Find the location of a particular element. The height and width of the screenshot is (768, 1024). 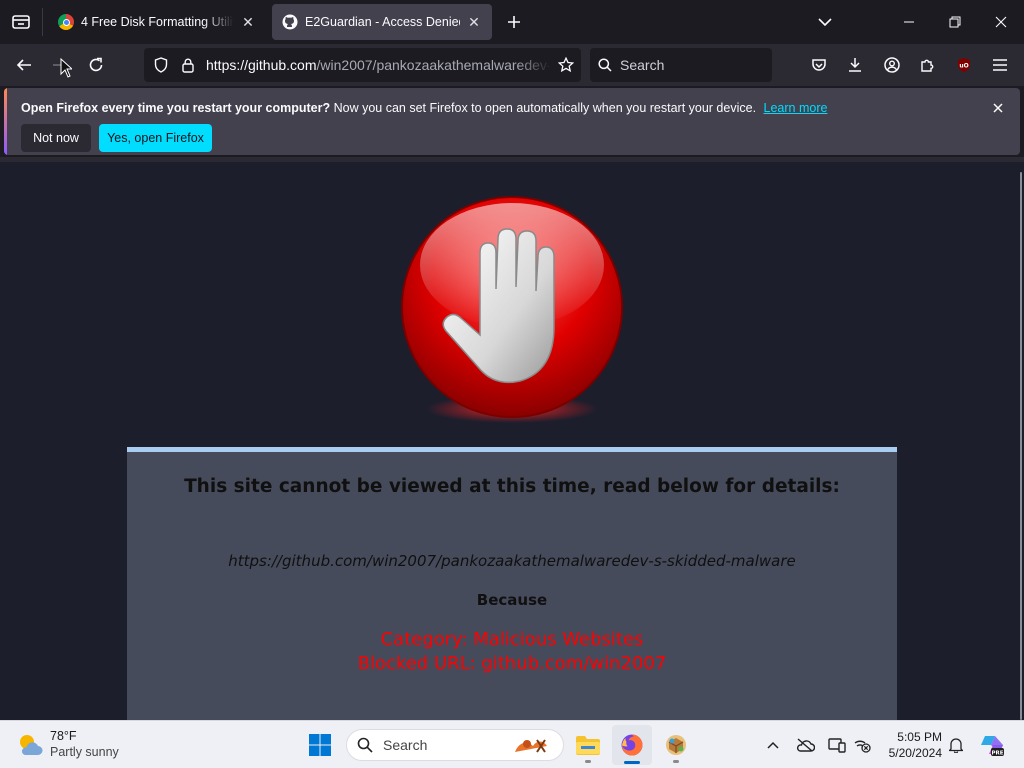

extensions-button is located at coordinates (928, 65).